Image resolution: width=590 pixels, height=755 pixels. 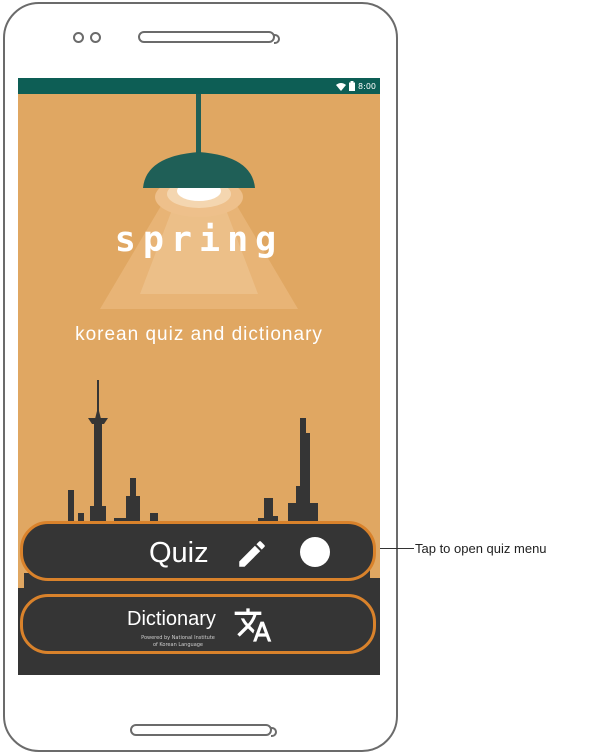 I want to click on wifi-icon, so click(x=341, y=86).